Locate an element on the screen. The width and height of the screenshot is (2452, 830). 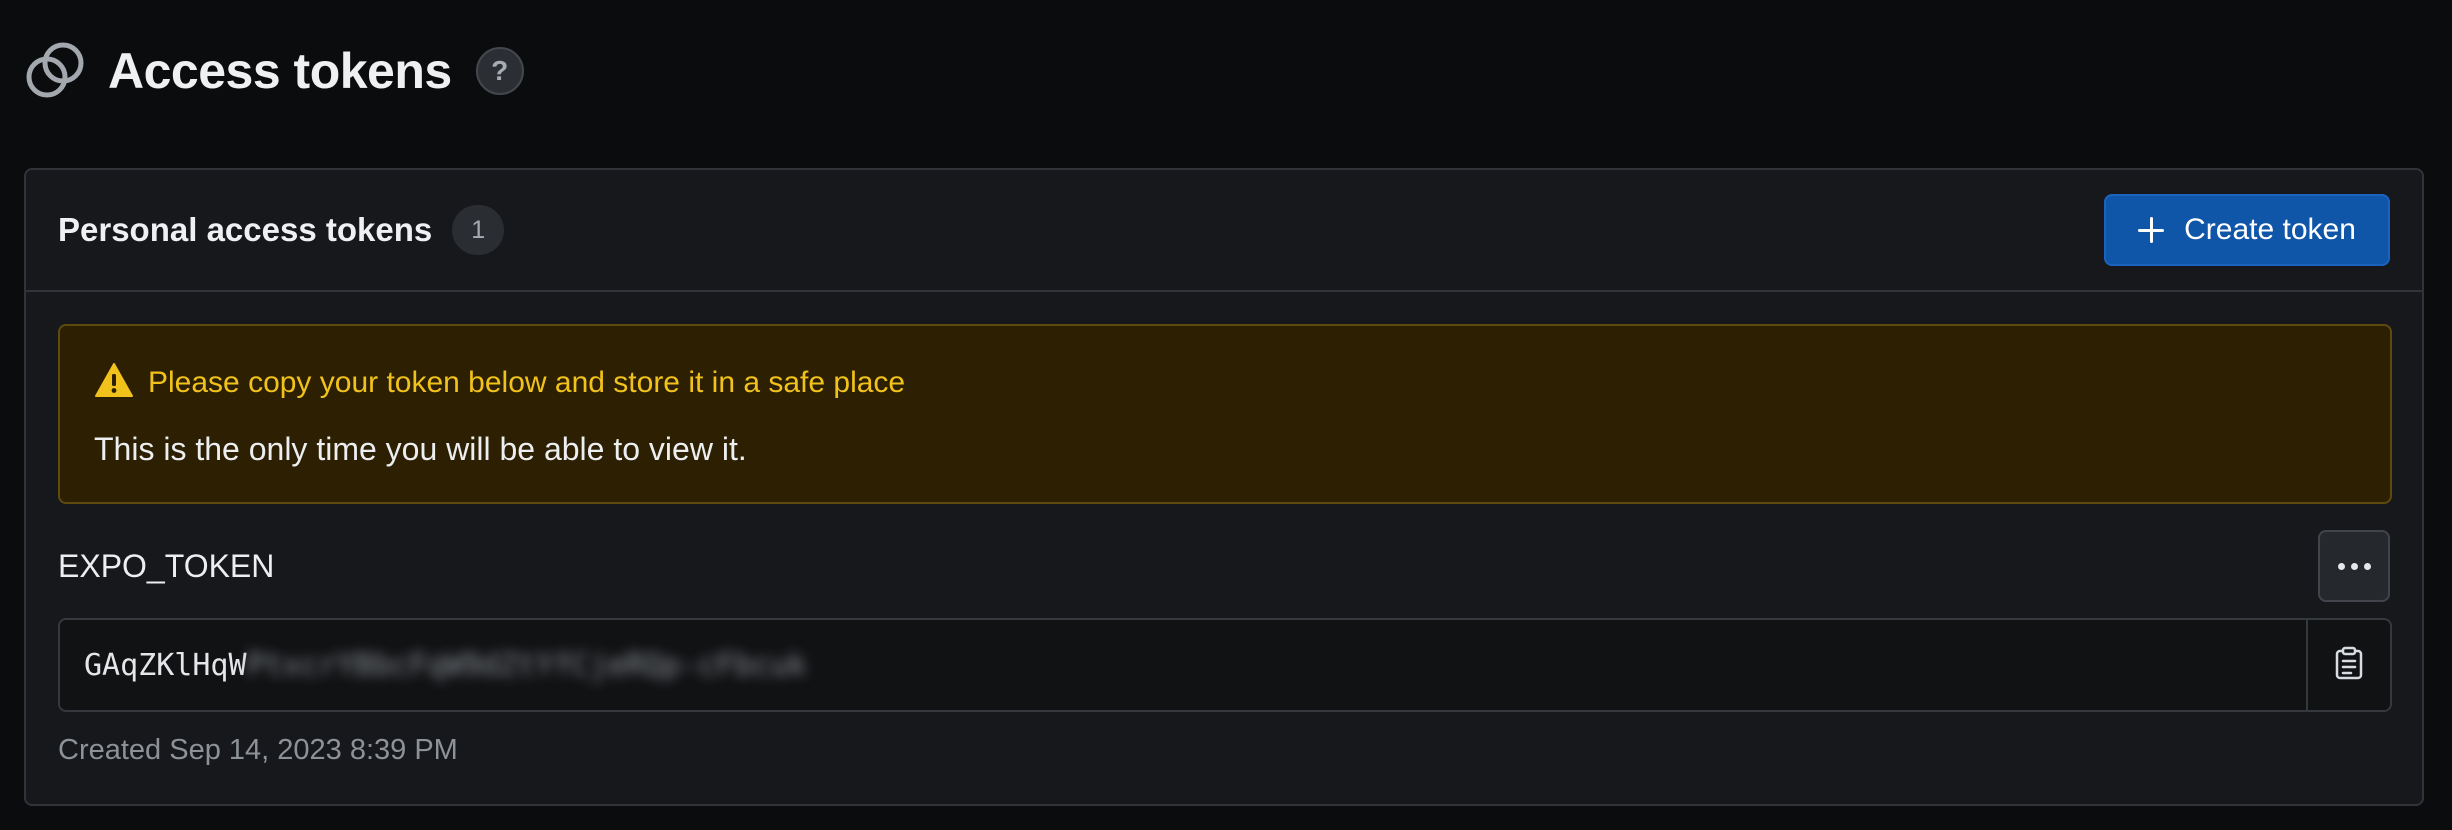
token-visible-prefix: GAqZKlHqW is located at coordinates (165, 665).